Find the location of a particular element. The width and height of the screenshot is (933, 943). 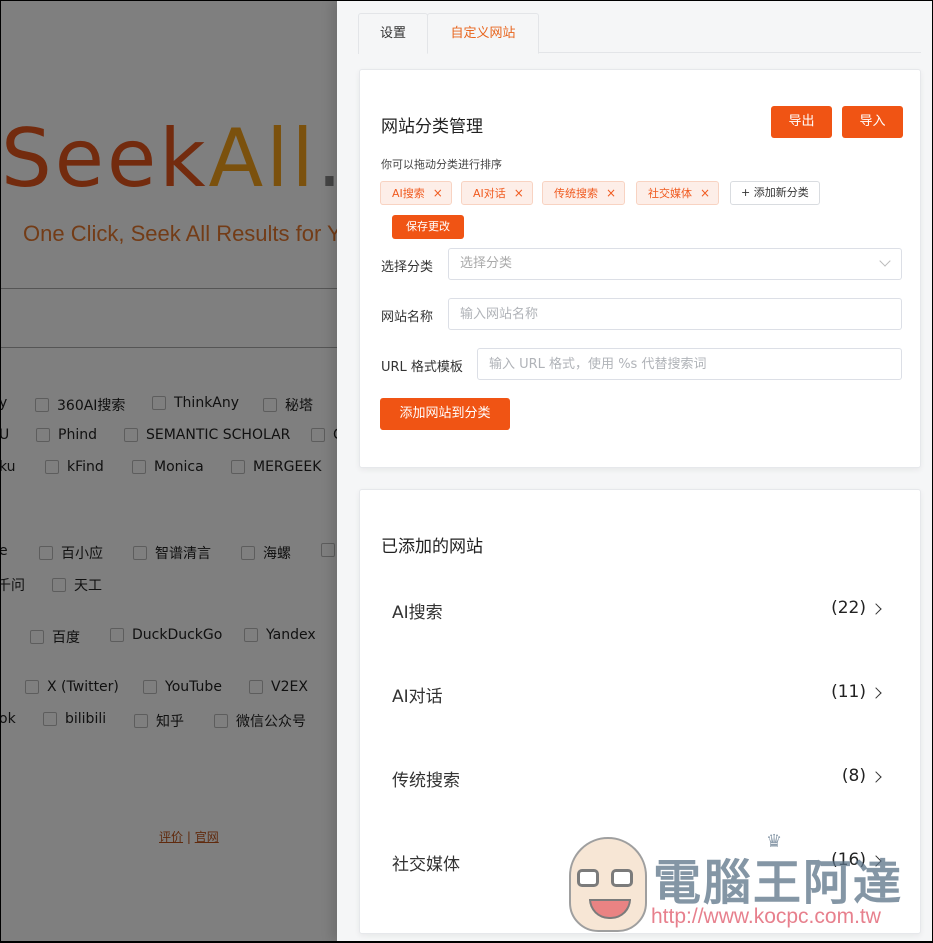

category-tag: 社交媒体 × is located at coordinates (678, 193).